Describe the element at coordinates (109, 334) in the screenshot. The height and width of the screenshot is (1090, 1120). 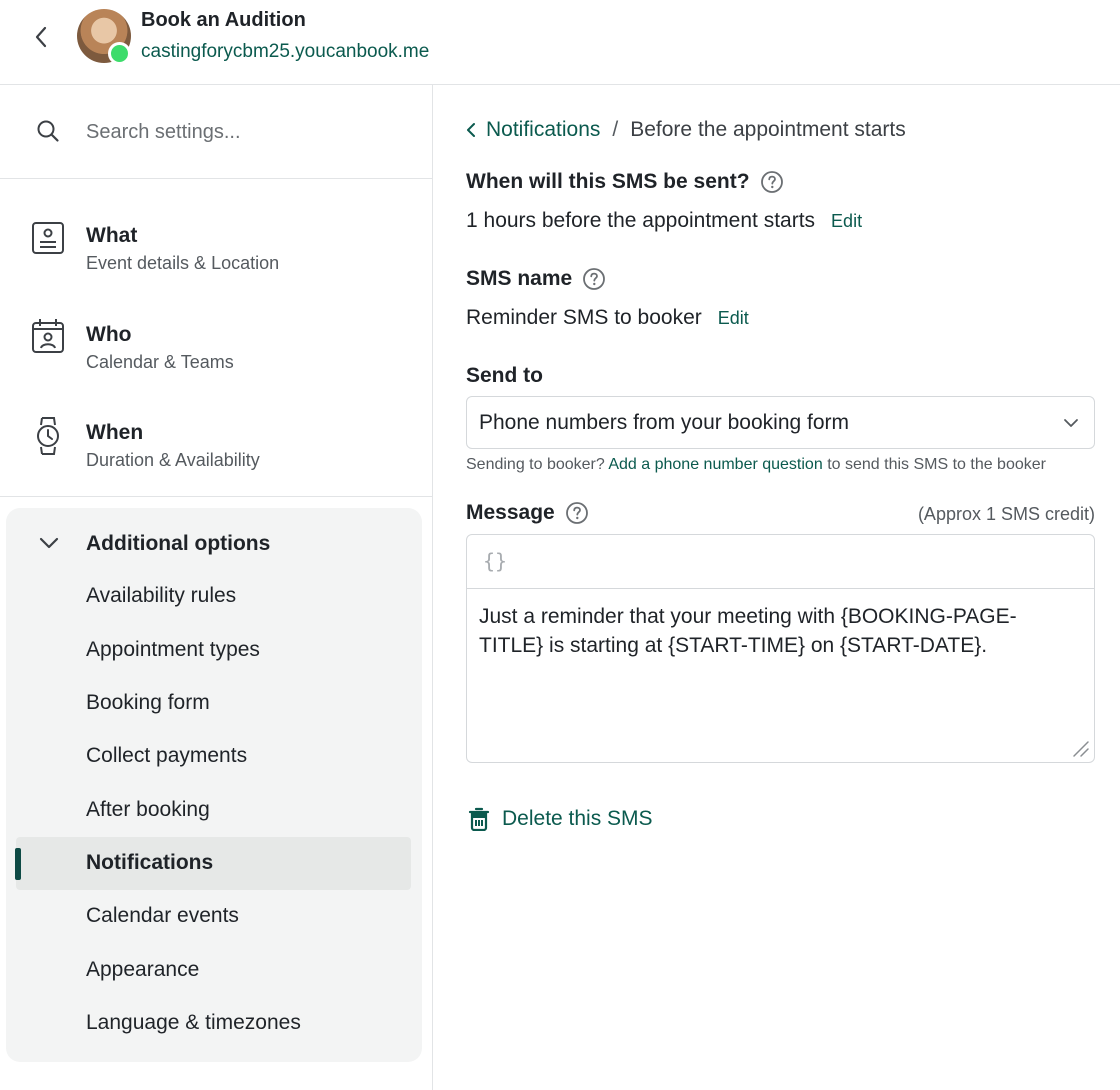
I see `sidebar-item-title: Who` at that location.